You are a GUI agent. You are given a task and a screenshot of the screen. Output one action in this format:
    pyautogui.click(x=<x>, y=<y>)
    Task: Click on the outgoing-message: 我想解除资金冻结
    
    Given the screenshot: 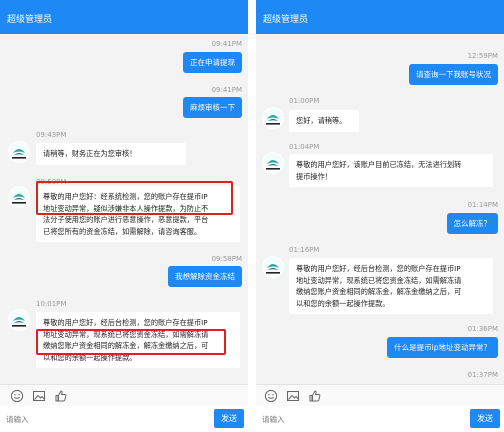 What is the action you would take?
    pyautogui.click(x=205, y=276)
    